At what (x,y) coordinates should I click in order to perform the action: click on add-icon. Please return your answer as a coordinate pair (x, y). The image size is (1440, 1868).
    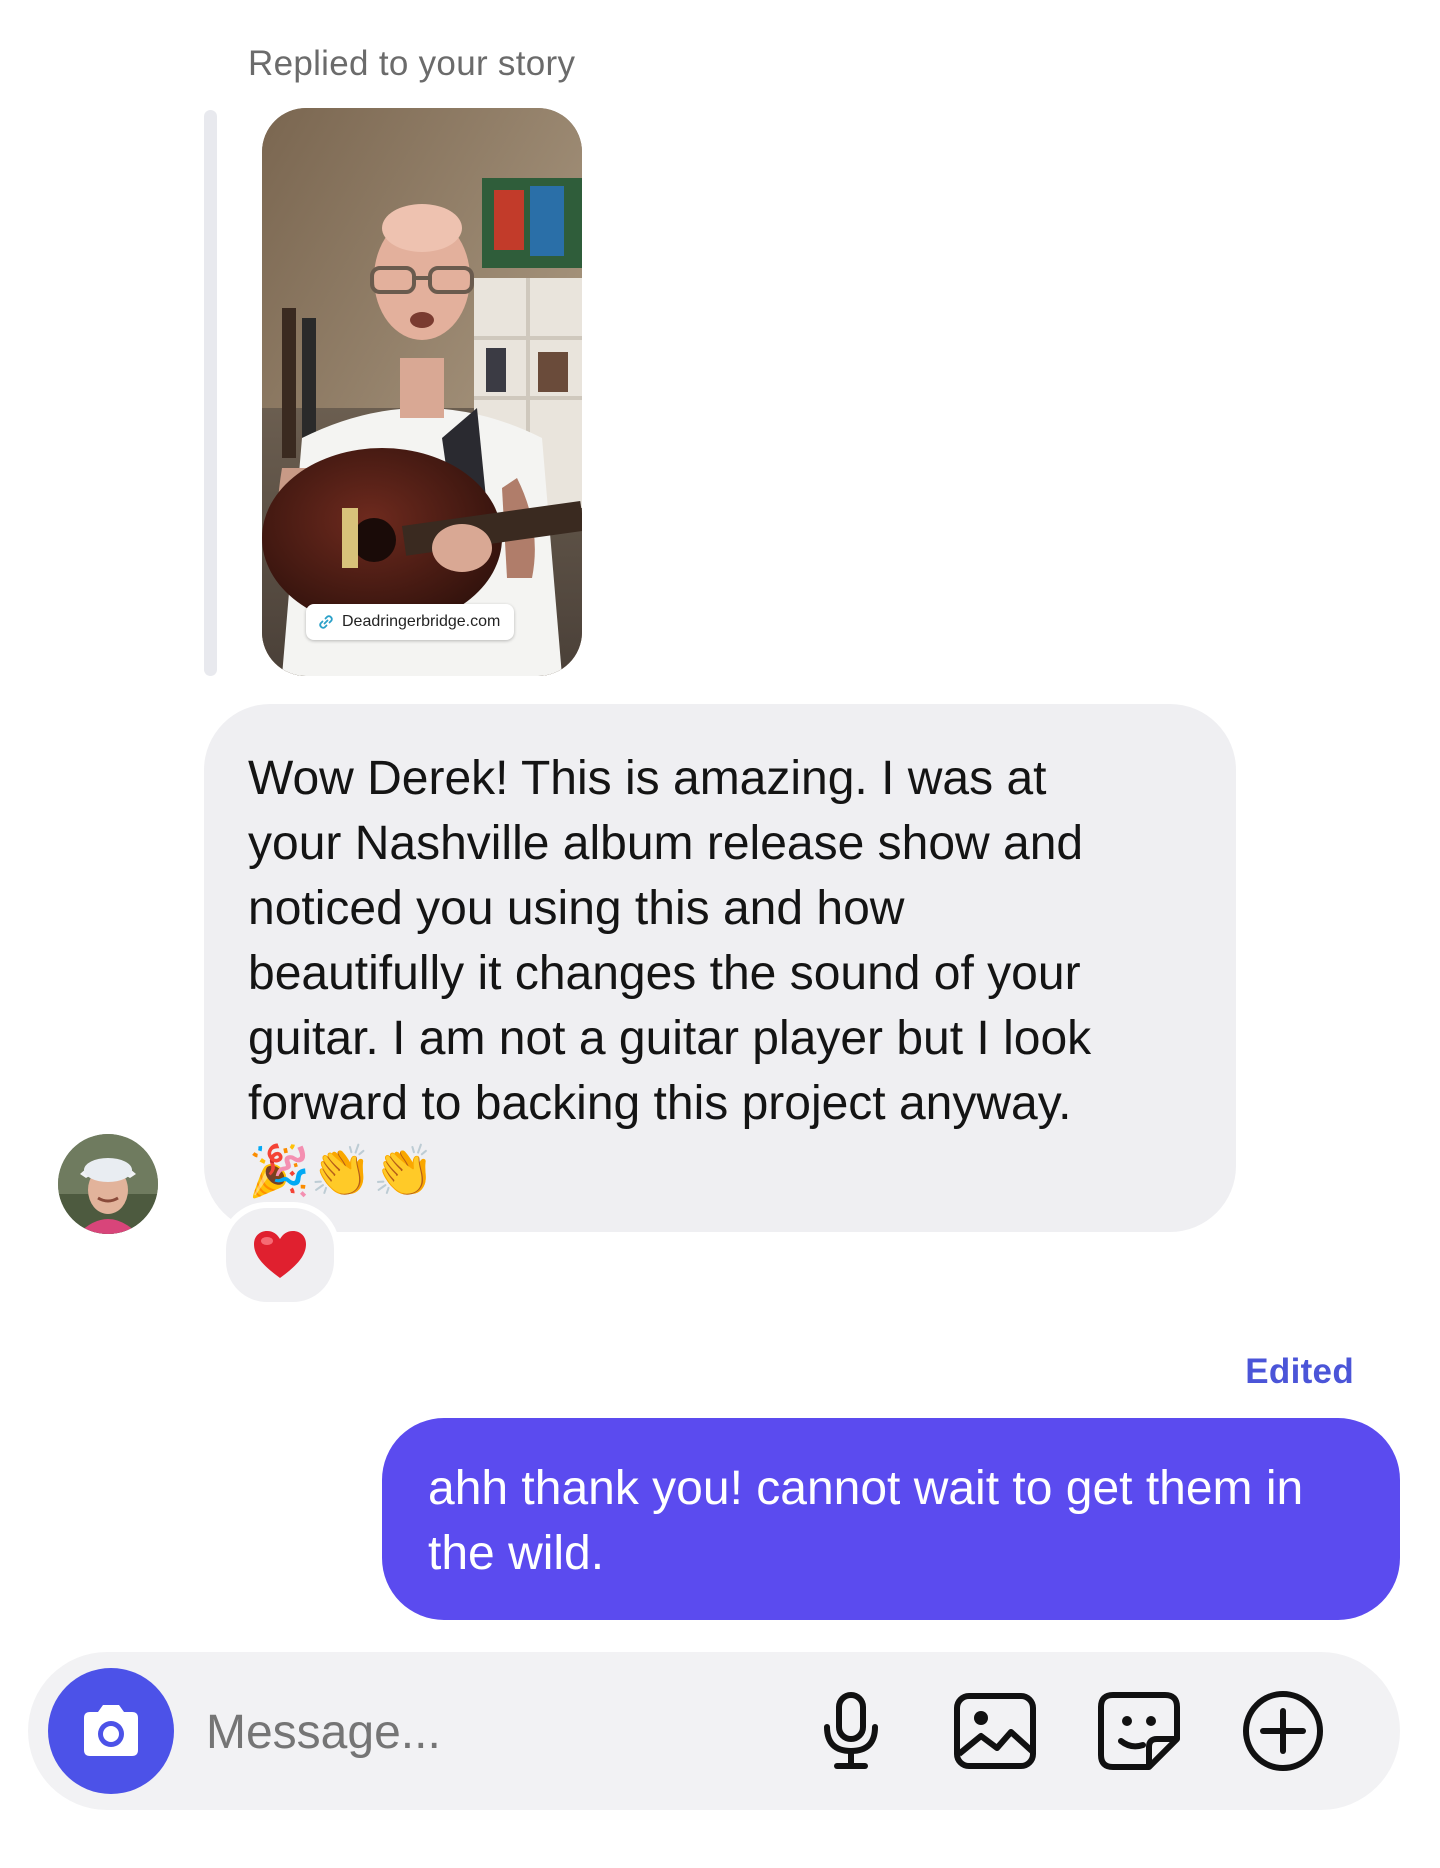
    Looking at the image, I should click on (1283, 1731).